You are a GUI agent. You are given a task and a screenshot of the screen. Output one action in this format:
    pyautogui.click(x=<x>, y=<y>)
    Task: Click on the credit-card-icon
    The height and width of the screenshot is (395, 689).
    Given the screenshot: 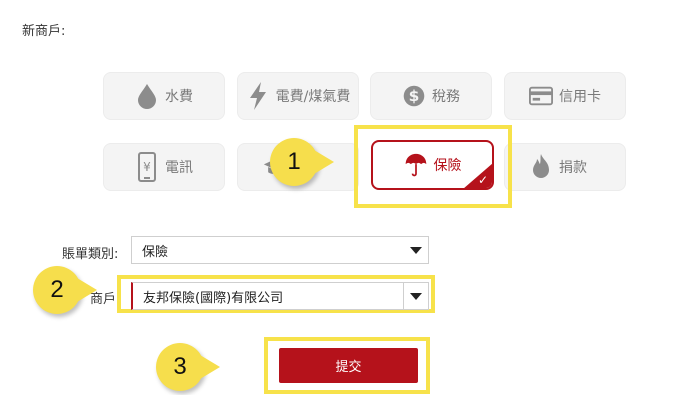 What is the action you would take?
    pyautogui.click(x=541, y=96)
    